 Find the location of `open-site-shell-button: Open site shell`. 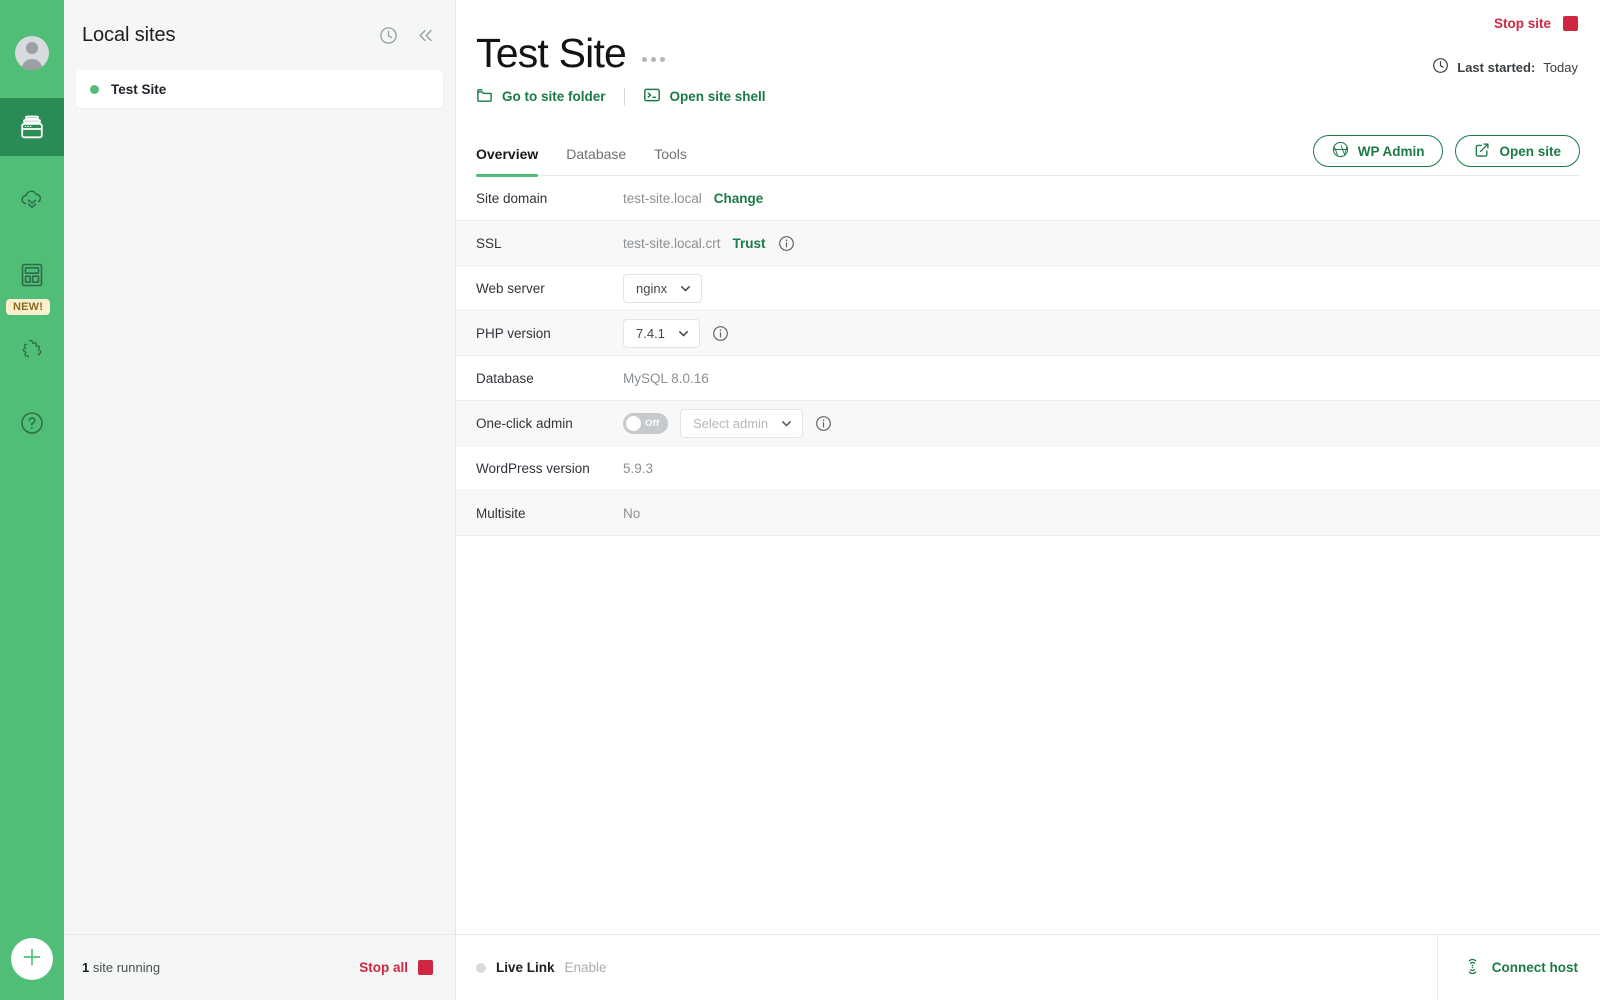

open-site-shell-button: Open site shell is located at coordinates (704, 96).